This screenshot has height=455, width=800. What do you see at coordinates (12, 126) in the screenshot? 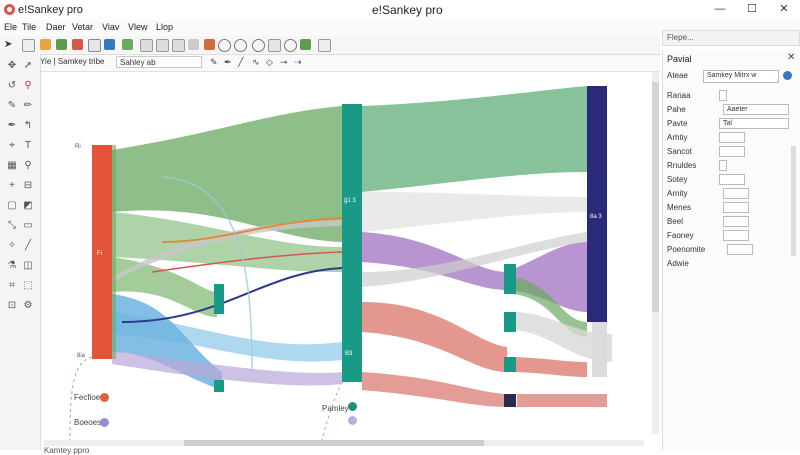
I see `pen-tool-icon: ✒` at bounding box center [12, 126].